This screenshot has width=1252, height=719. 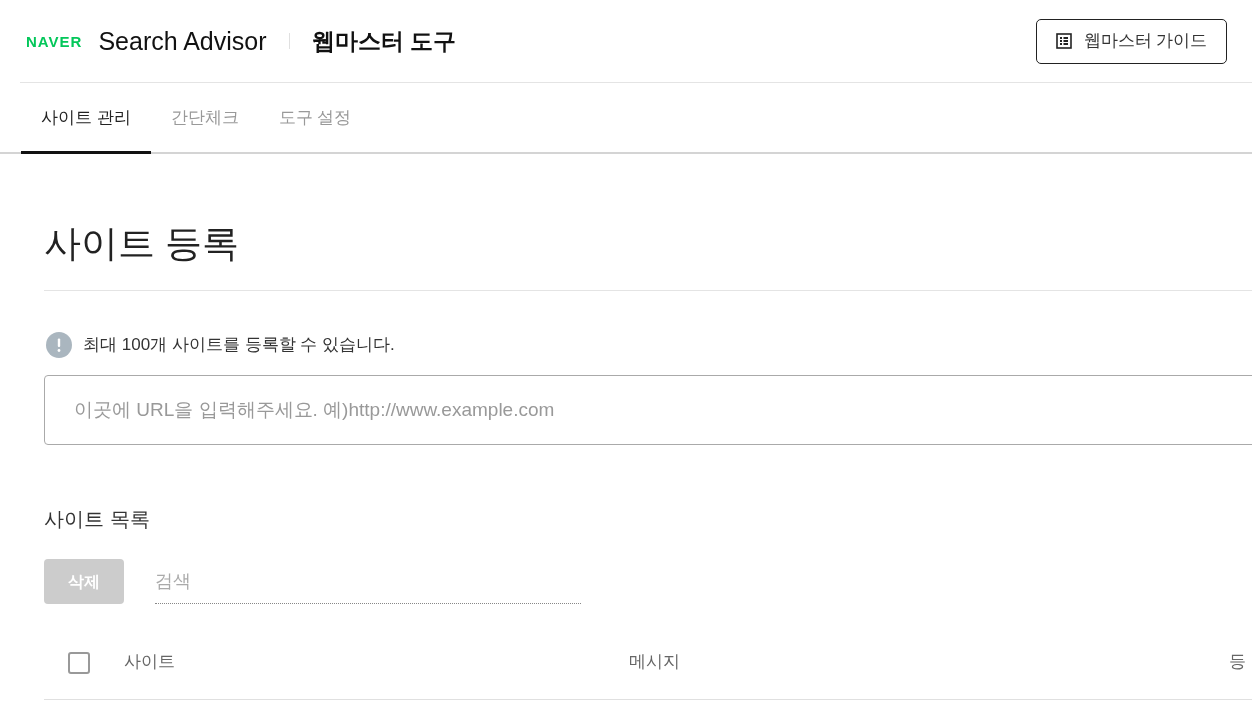 What do you see at coordinates (1237, 661) in the screenshot?
I see `column-header: 등` at bounding box center [1237, 661].